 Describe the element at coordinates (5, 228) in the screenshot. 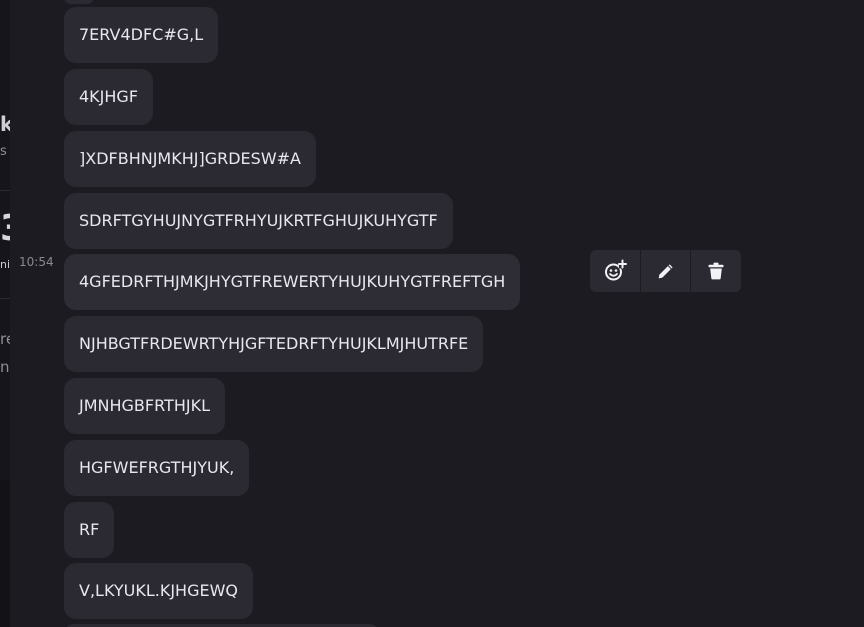

I see `sidebar-fragment-avatar: 3` at that location.